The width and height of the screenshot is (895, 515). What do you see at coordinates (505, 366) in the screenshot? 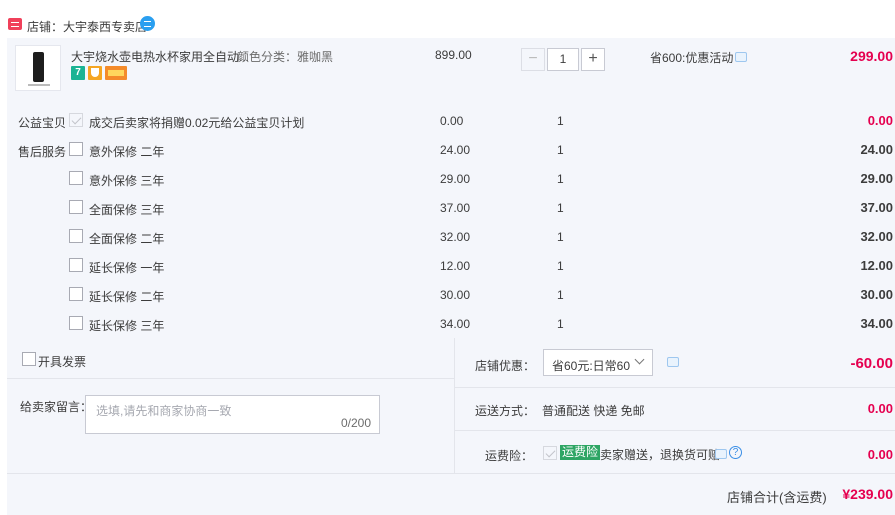
I see `shop-discount-label: 店铺优惠：` at bounding box center [505, 366].